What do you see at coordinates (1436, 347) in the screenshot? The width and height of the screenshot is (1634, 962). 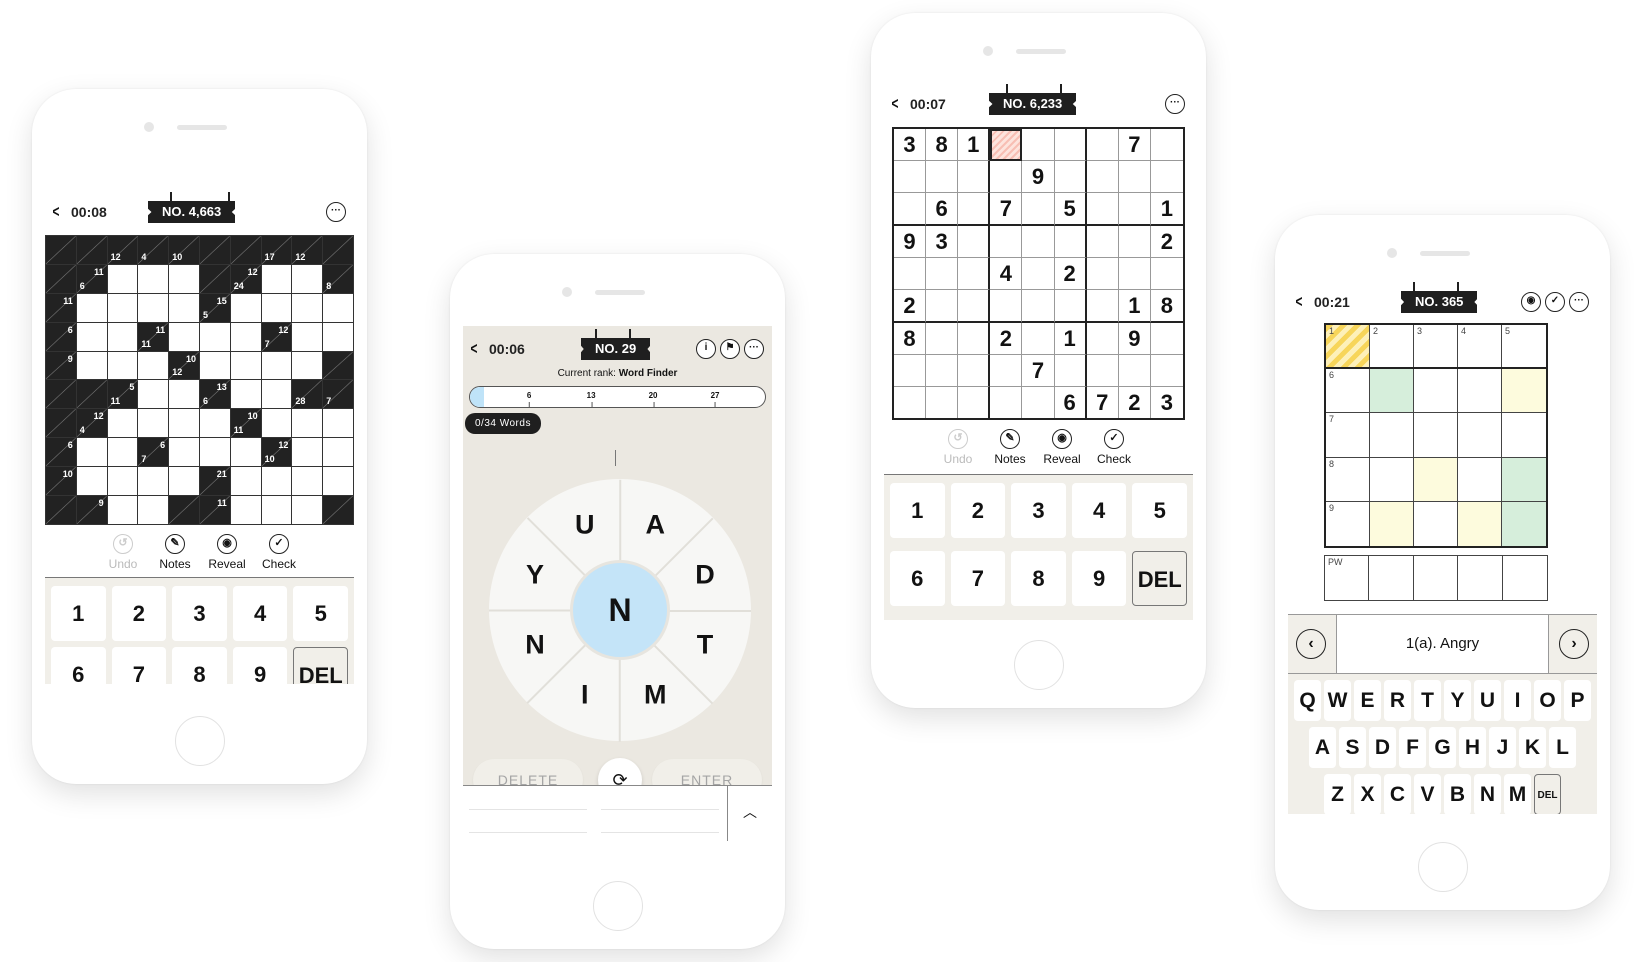 I see `crossword-cell: 3` at bounding box center [1436, 347].